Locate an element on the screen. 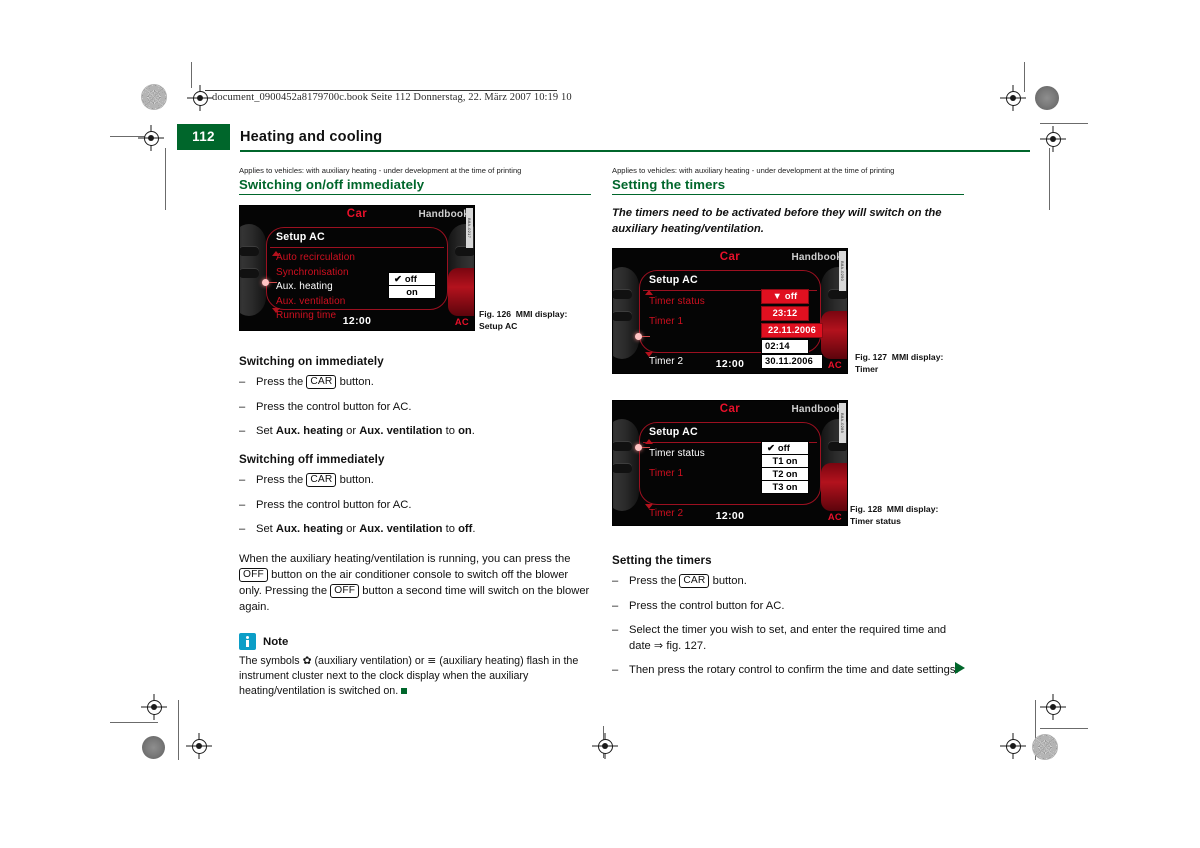  page-number-badge: 112 is located at coordinates (203, 137).